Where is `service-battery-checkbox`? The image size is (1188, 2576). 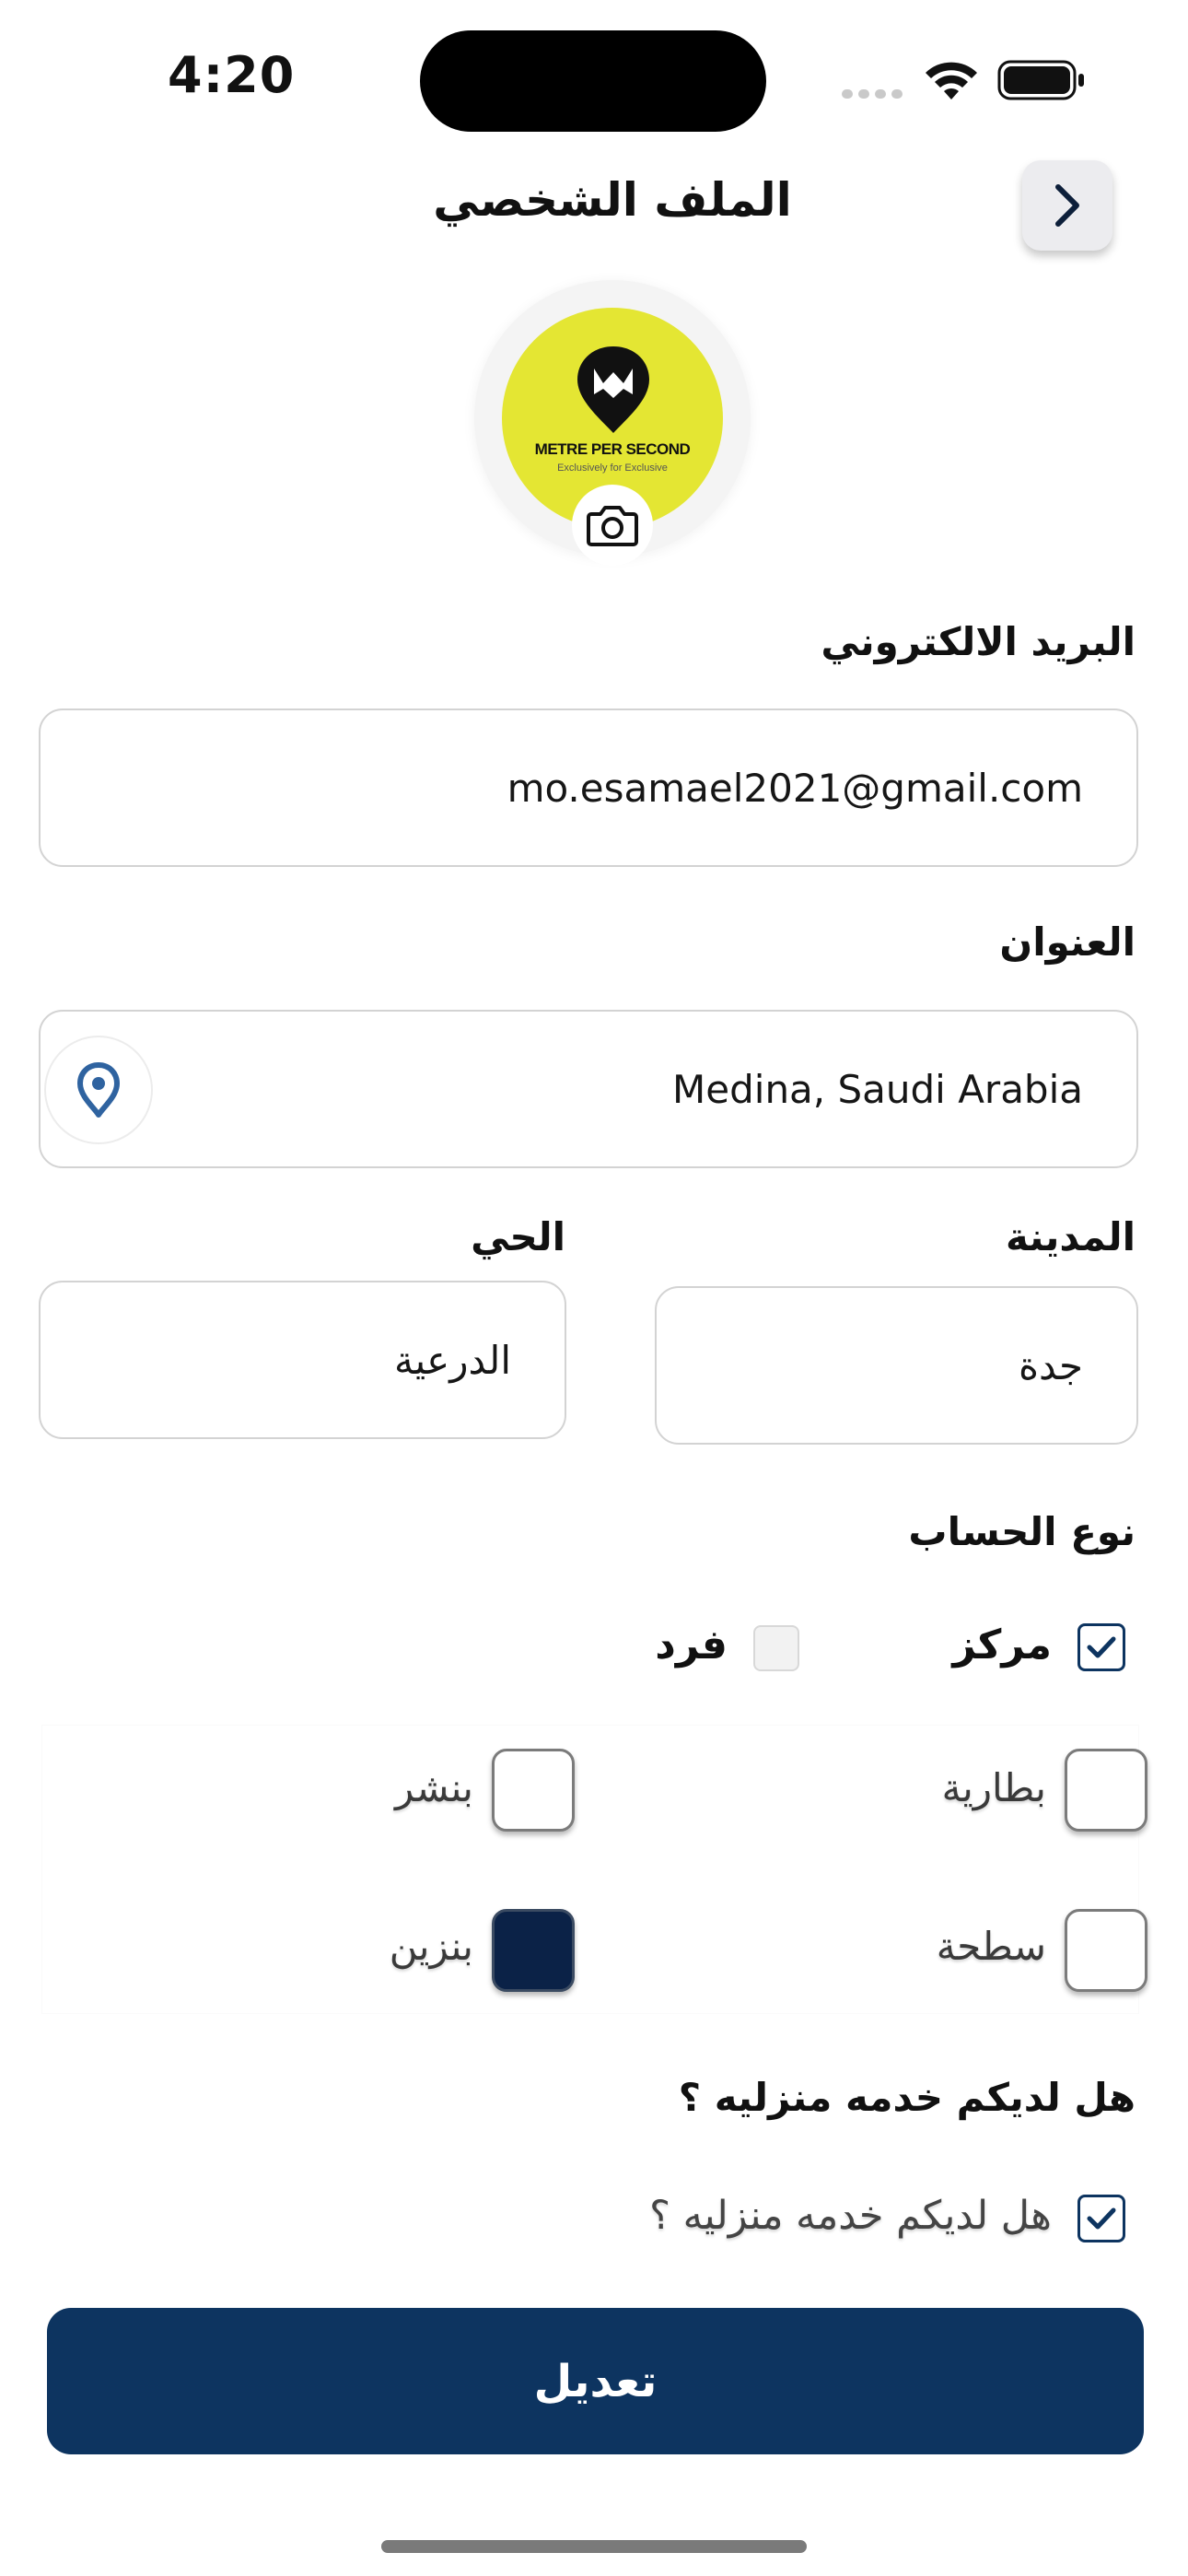
service-battery-checkbox is located at coordinates (1106, 1790).